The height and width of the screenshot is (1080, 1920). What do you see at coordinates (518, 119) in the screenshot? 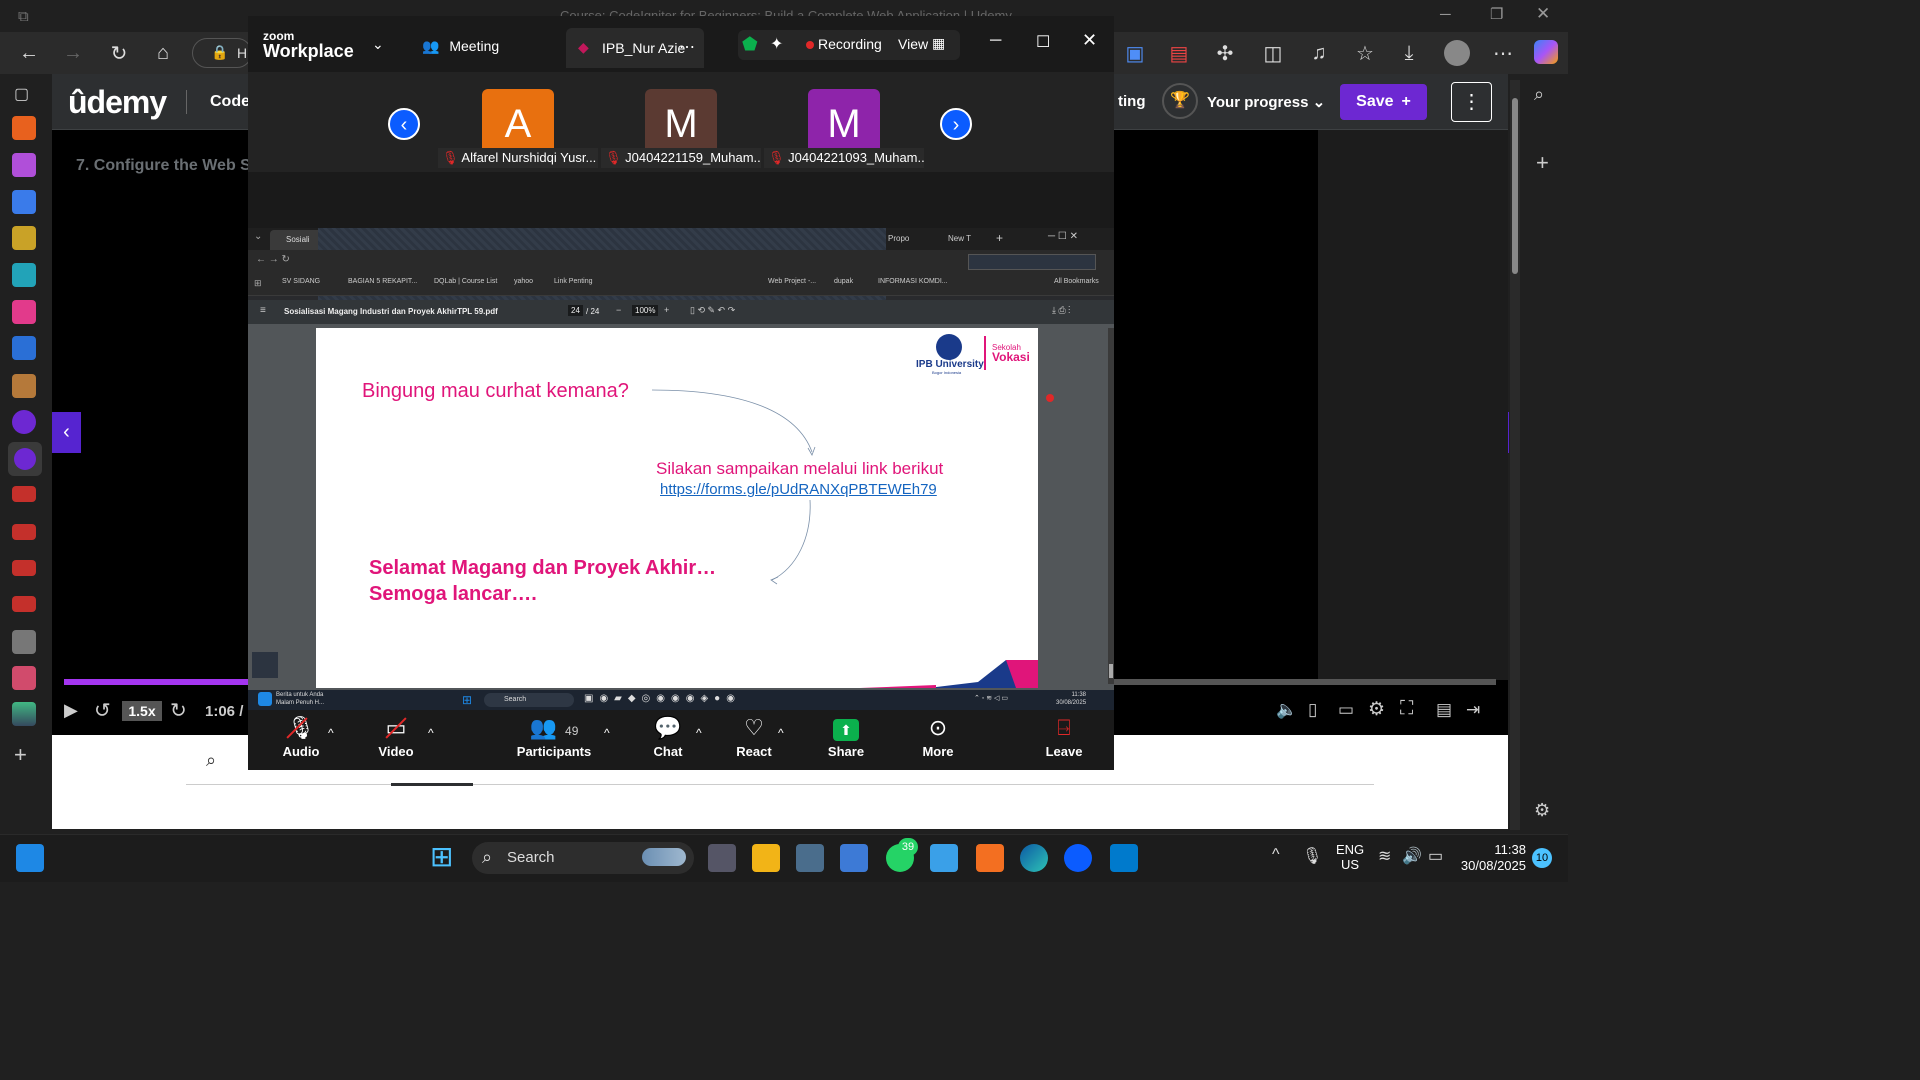
I see `participant-tile: A` at bounding box center [518, 119].